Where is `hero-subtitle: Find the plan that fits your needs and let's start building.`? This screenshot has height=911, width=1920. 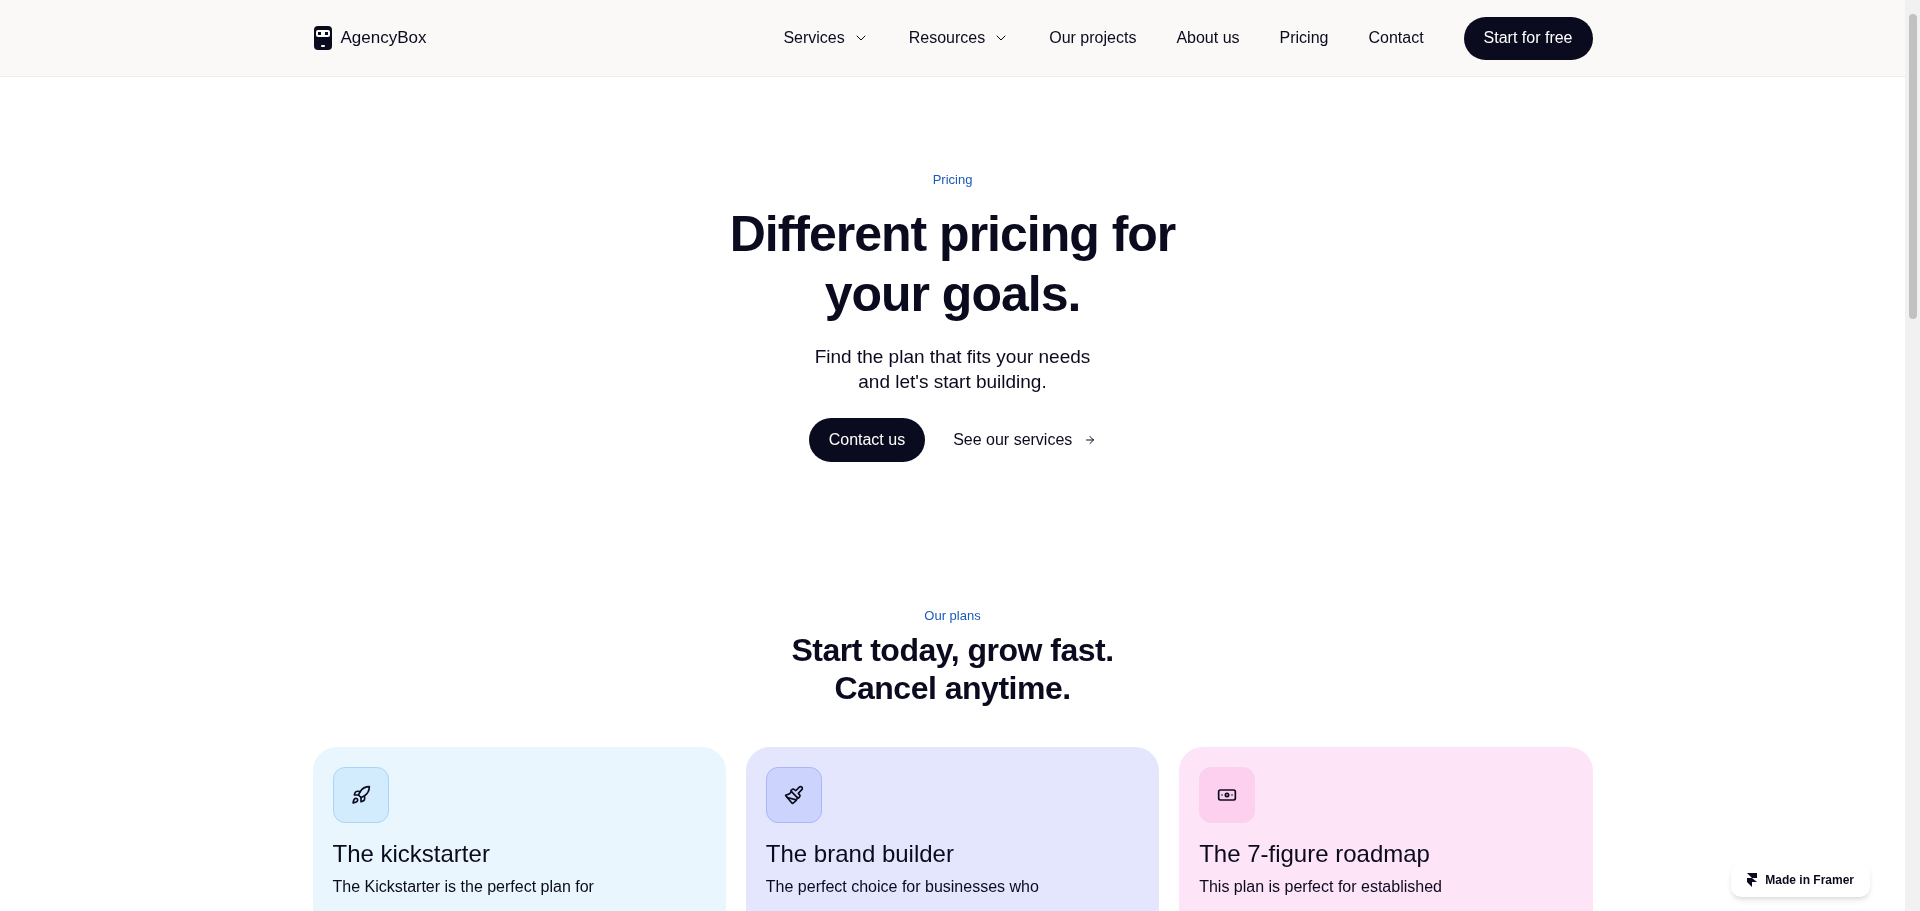 hero-subtitle: Find the plan that fits your needs and let's start building. is located at coordinates (952, 369).